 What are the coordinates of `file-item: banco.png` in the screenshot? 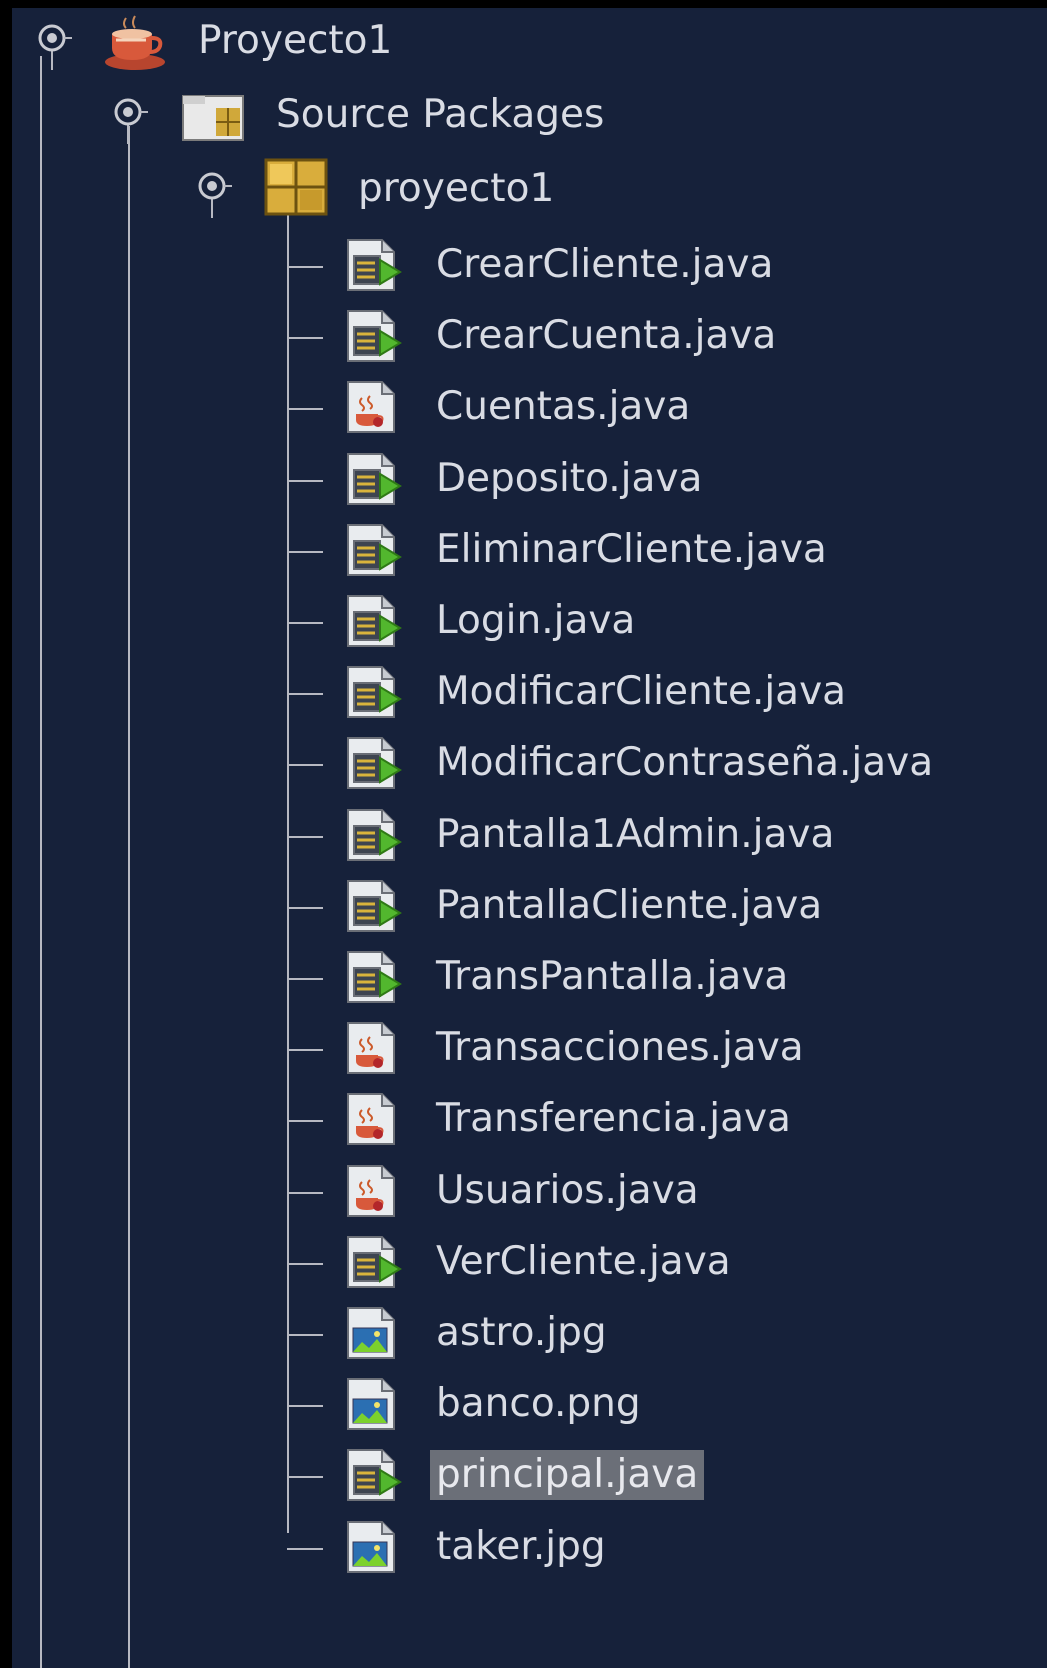 It's located at (529, 1405).